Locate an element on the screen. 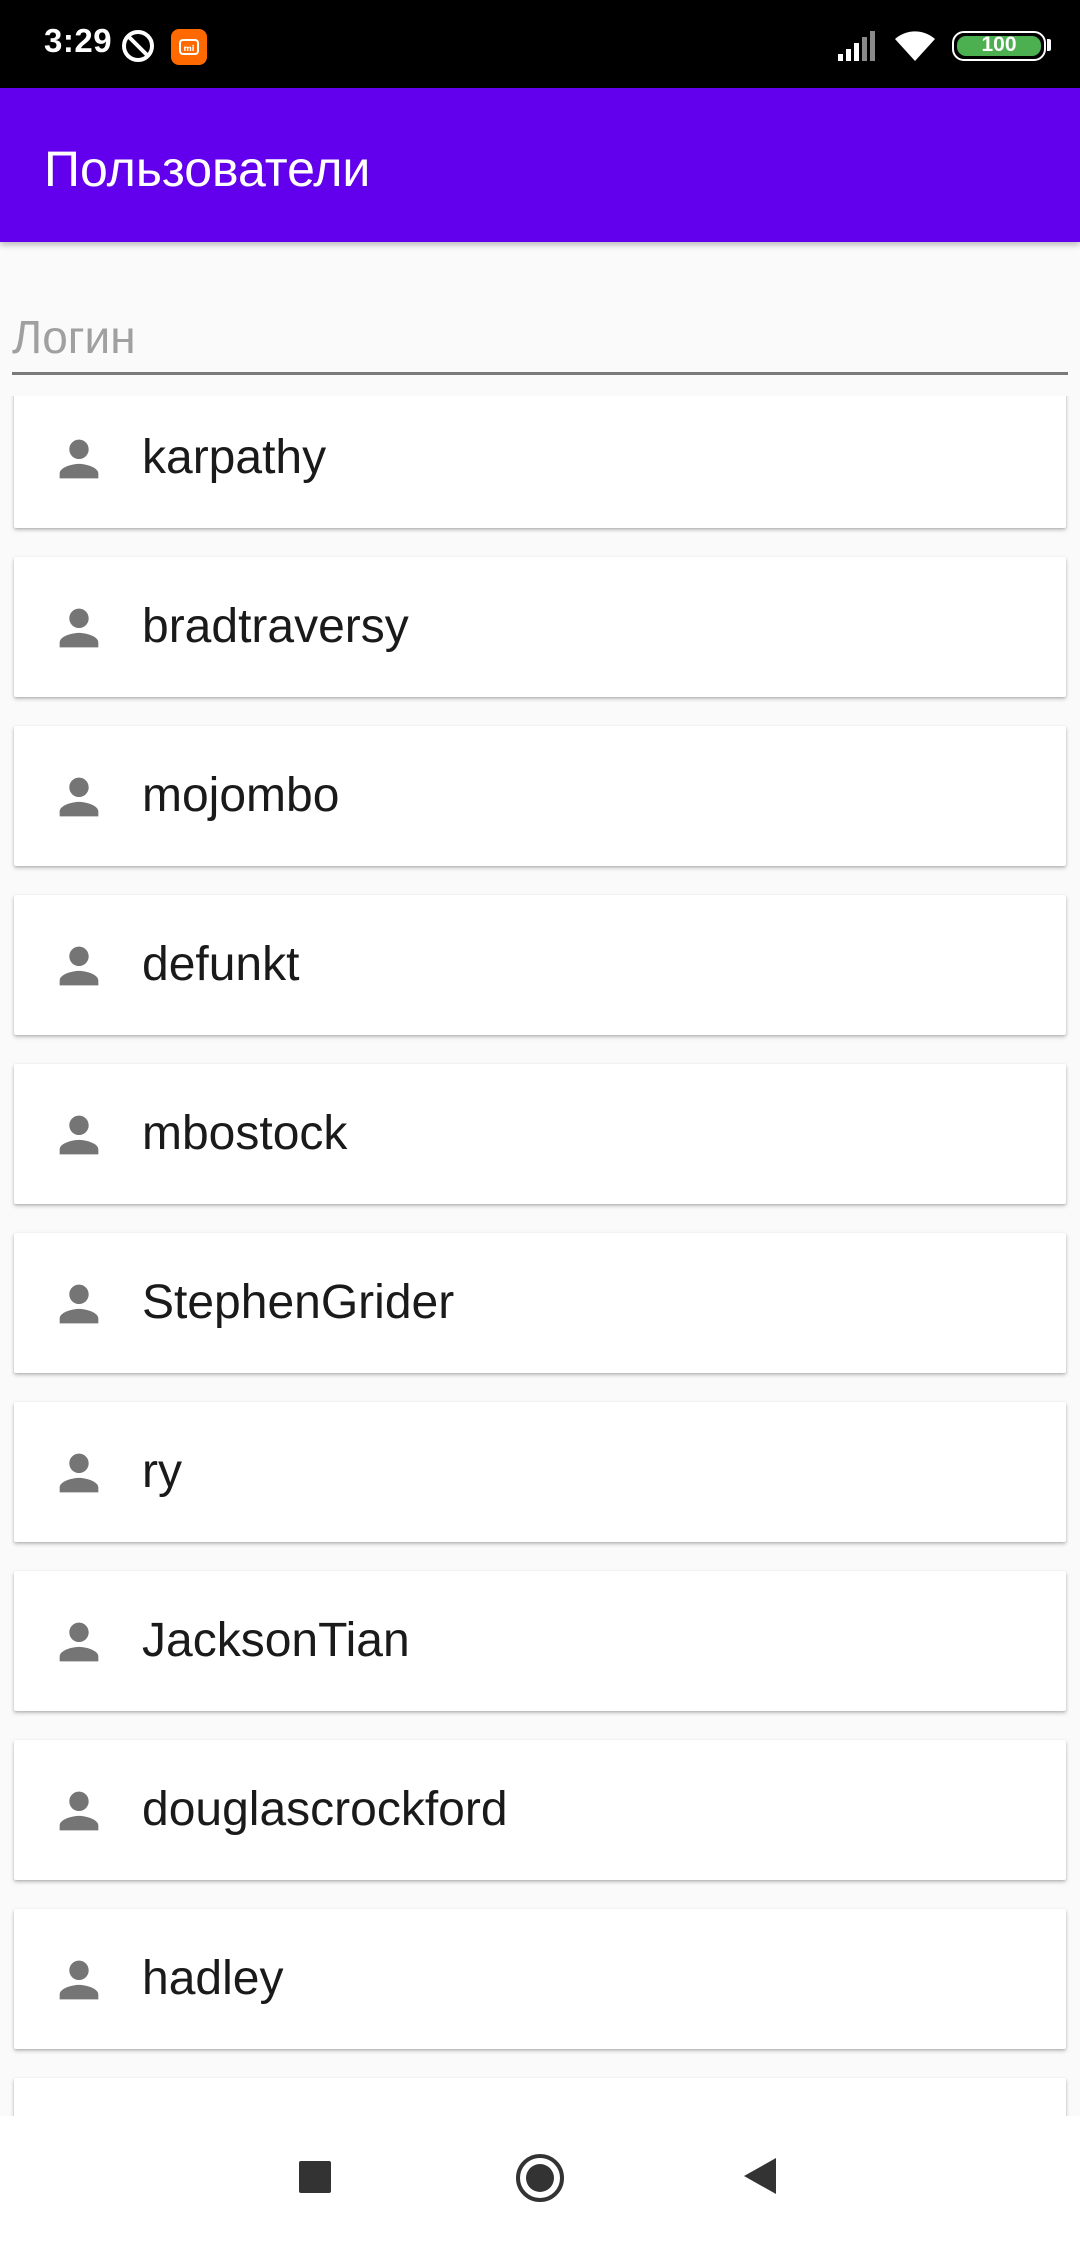  login-search-input is located at coordinates (540, 338).